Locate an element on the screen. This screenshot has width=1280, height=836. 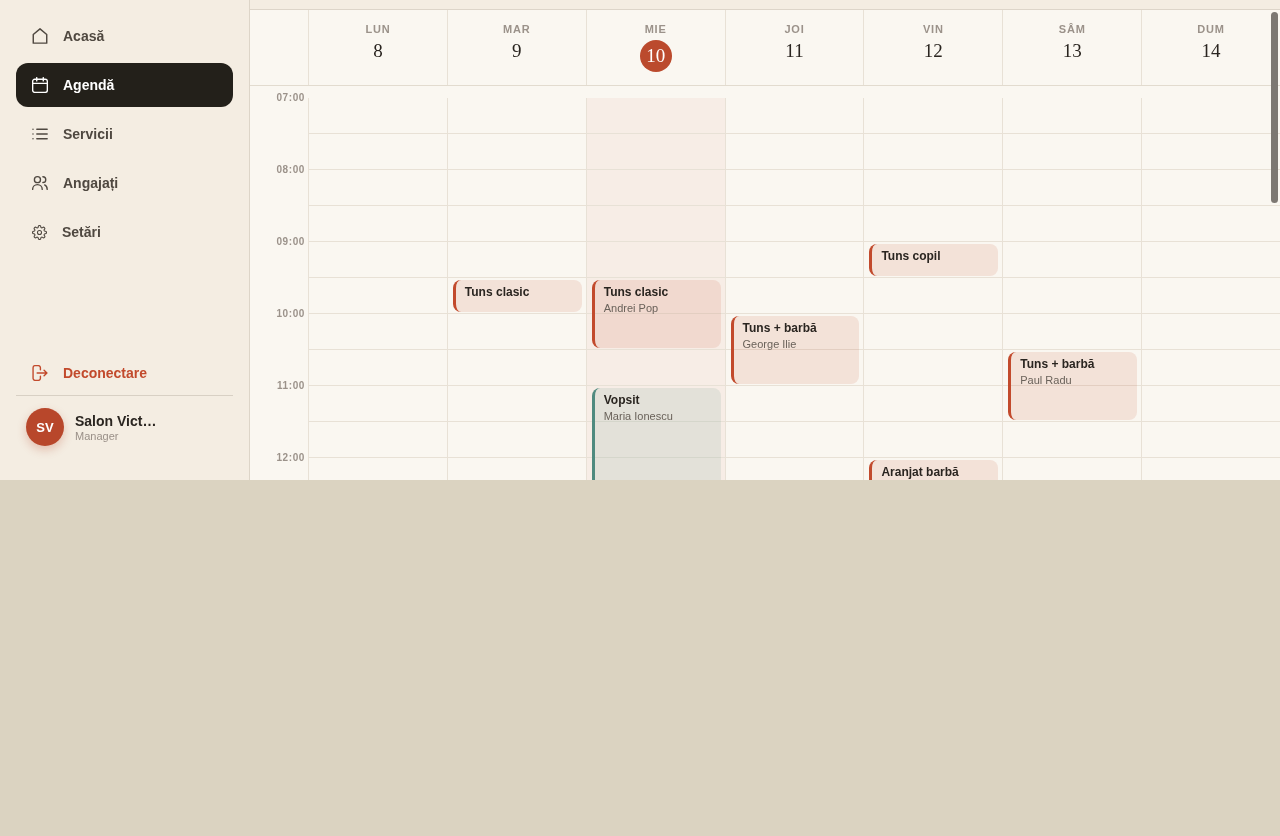
client-name: Andrei Pop is located at coordinates (631, 308).